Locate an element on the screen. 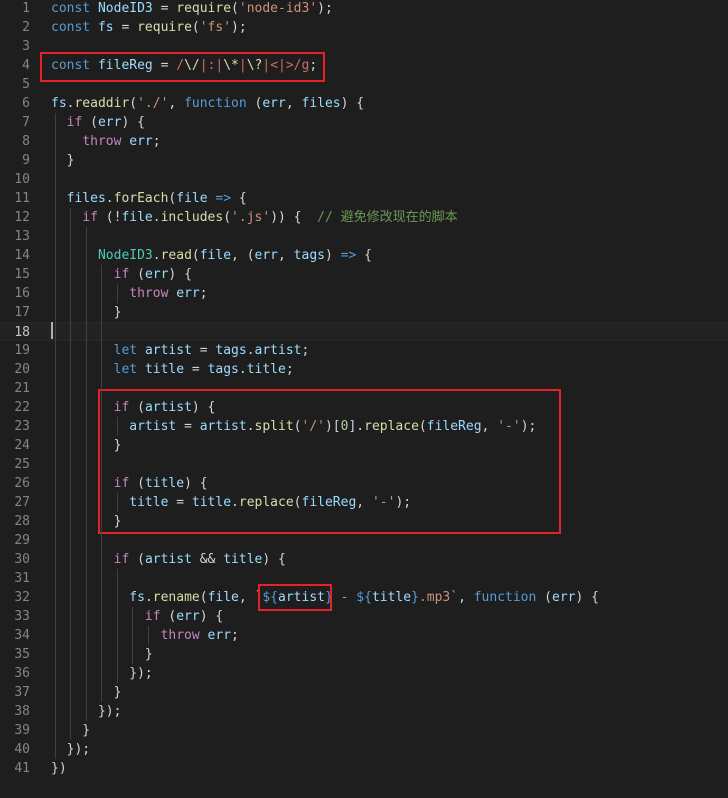 The image size is (728, 798). code-line-37: 37 } is located at coordinates (364, 692).